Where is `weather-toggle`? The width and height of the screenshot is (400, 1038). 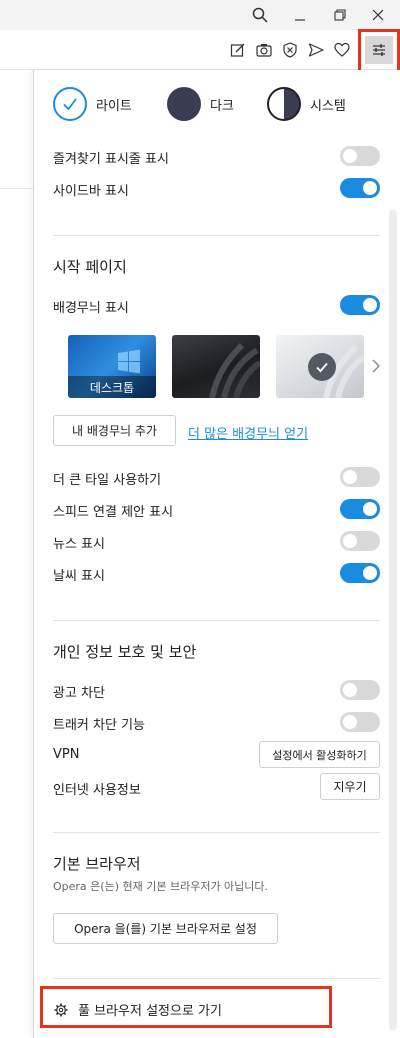
weather-toggle is located at coordinates (360, 573).